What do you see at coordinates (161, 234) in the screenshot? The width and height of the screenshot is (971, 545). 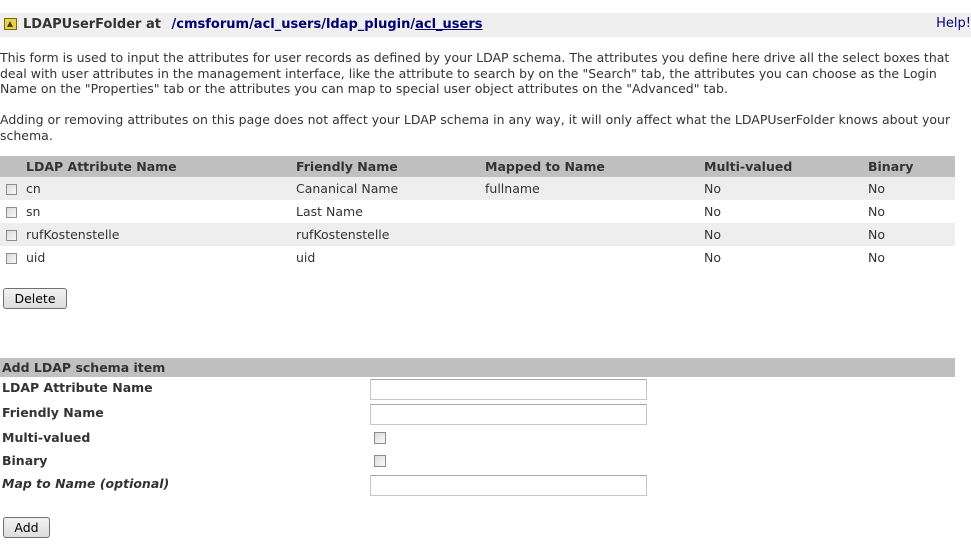 I see `ldap-name-cell: rufKostenstelle` at bounding box center [161, 234].